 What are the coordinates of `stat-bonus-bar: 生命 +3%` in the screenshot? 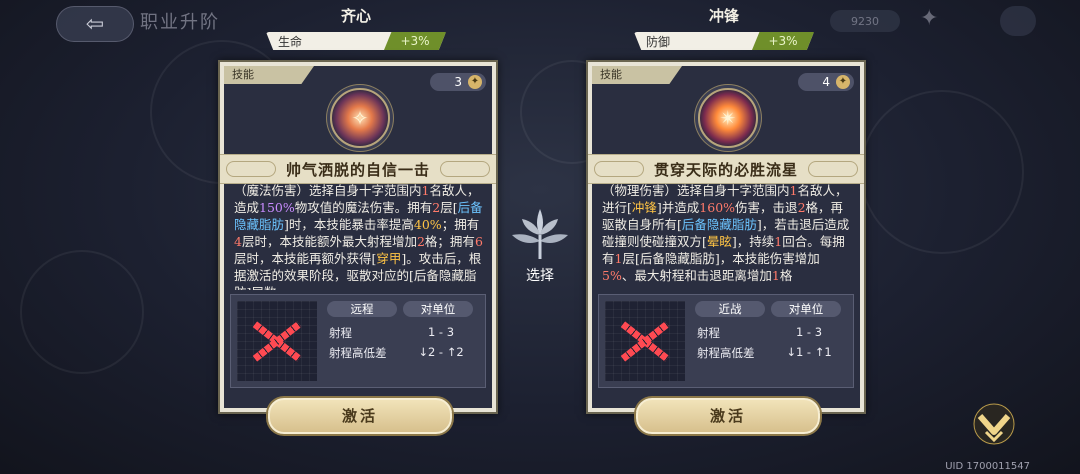 It's located at (356, 41).